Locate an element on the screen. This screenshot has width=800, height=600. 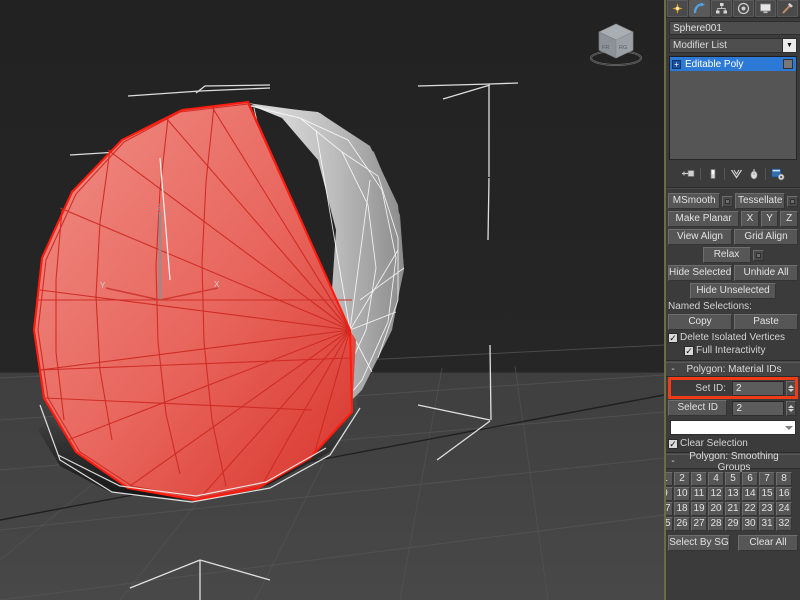
chevron-down-icon: ▼ is located at coordinates (790, 45).